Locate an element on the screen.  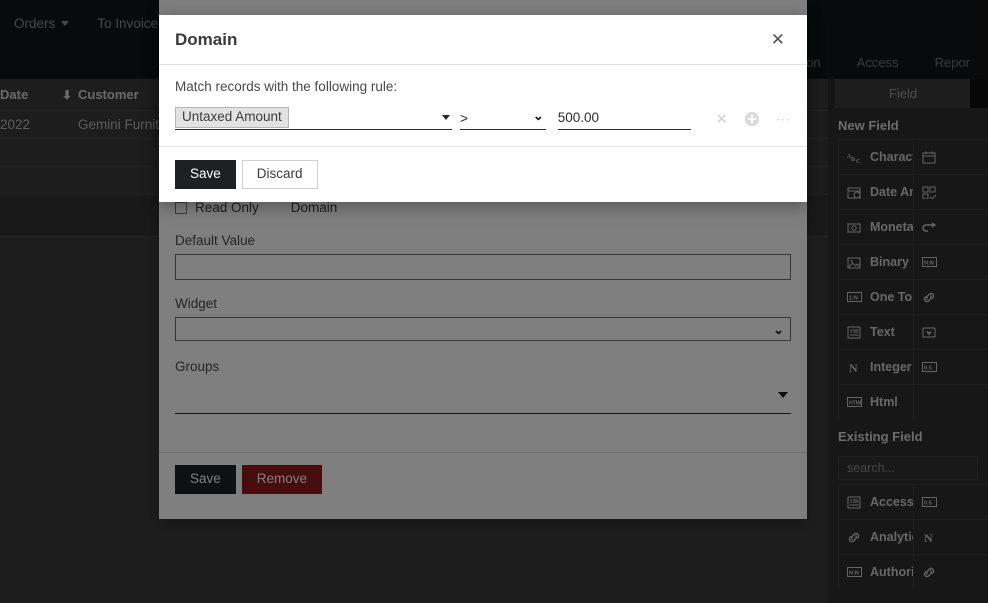
rule-operator-select: > ⌄ is located at coordinates (502, 118).